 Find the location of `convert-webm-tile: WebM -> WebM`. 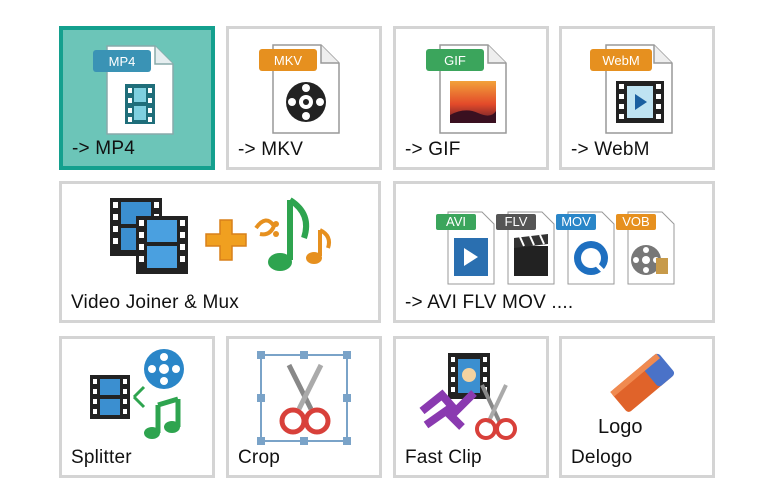

convert-webm-tile: WebM -> WebM is located at coordinates (637, 98).